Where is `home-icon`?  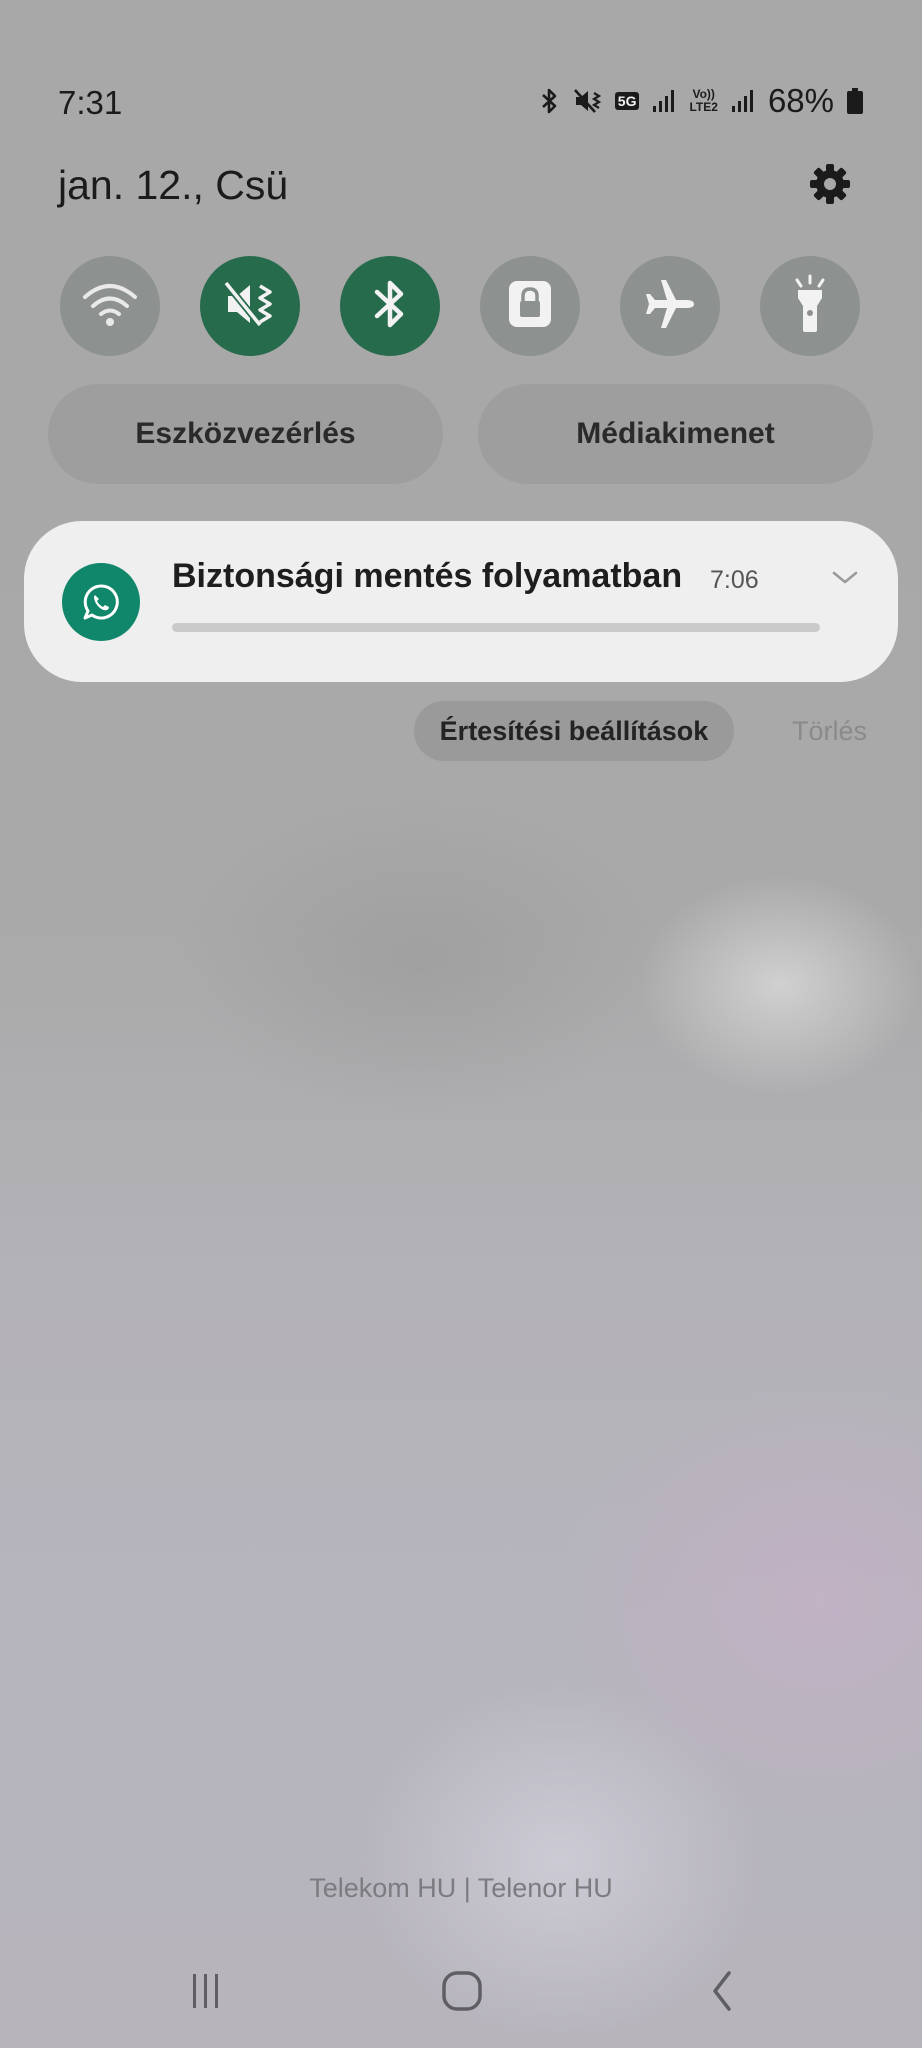 home-icon is located at coordinates (462, 1993).